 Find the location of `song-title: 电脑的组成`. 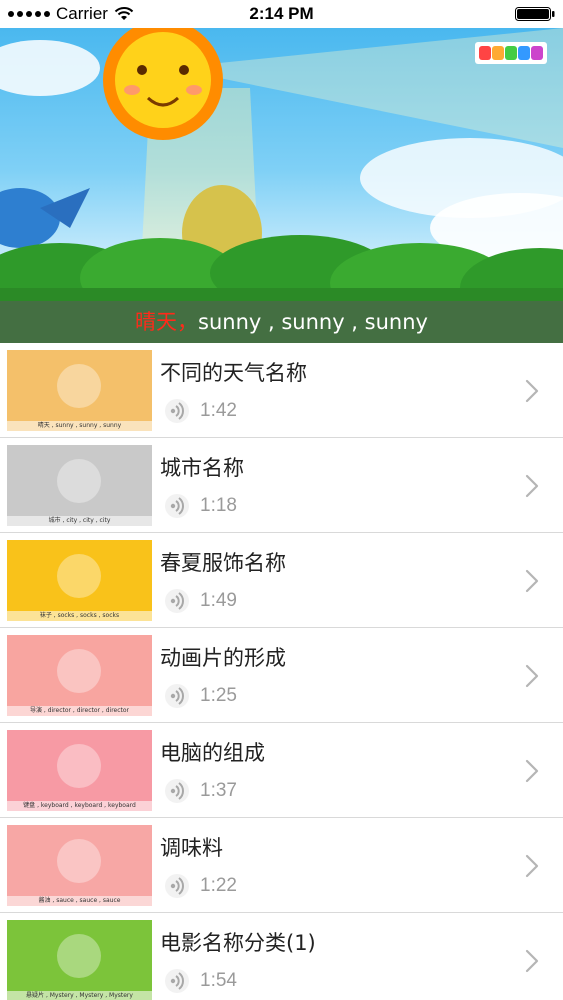

song-title: 电脑的组成 is located at coordinates (212, 753).